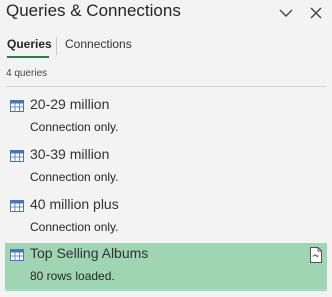  Describe the element at coordinates (316, 255) in the screenshot. I see `document-icon` at that location.